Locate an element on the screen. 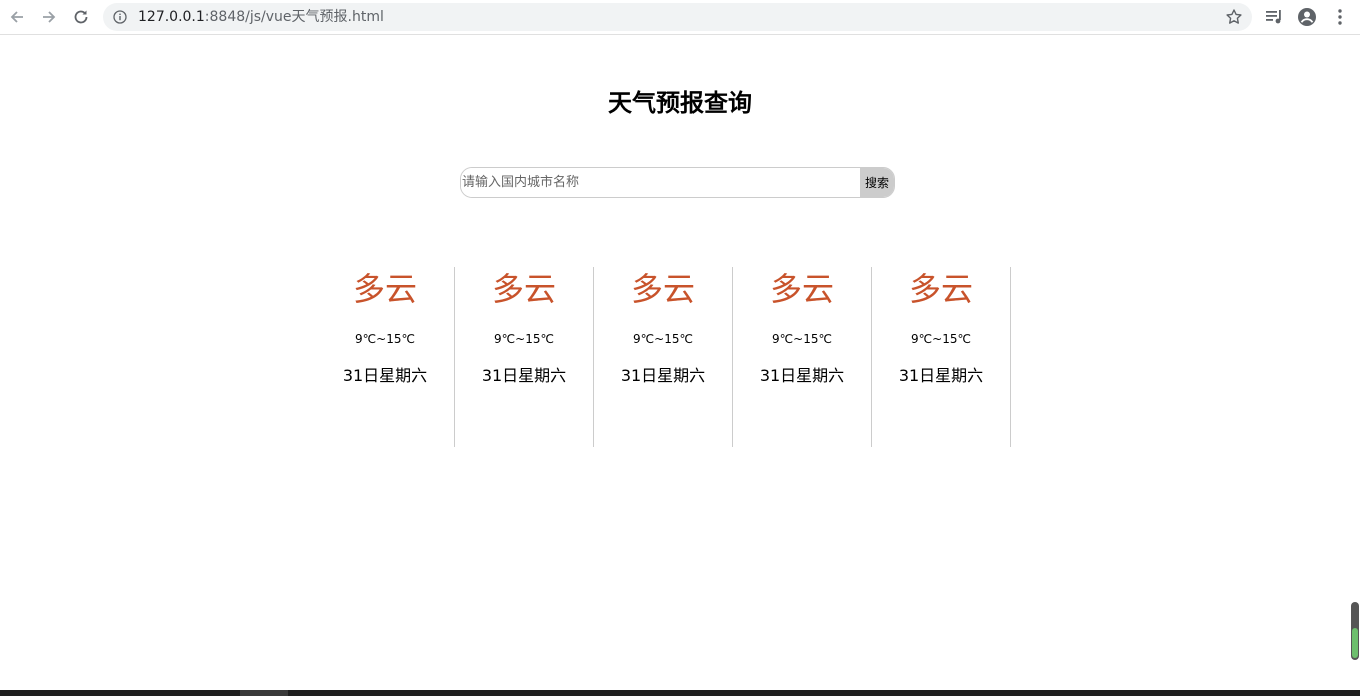 This screenshot has height=696, width=1360. scroll-indicator is located at coordinates (1355, 631).